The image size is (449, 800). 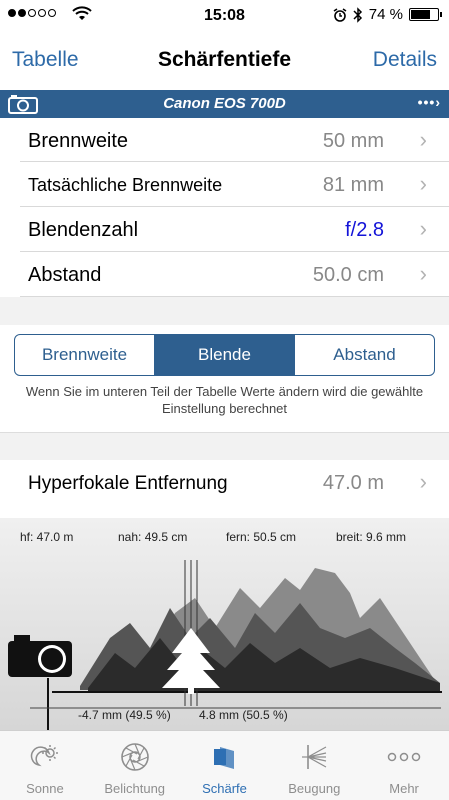 I want to click on calculate-mode-segmented-control: Brennweite Blende Abstand, so click(x=224, y=355).